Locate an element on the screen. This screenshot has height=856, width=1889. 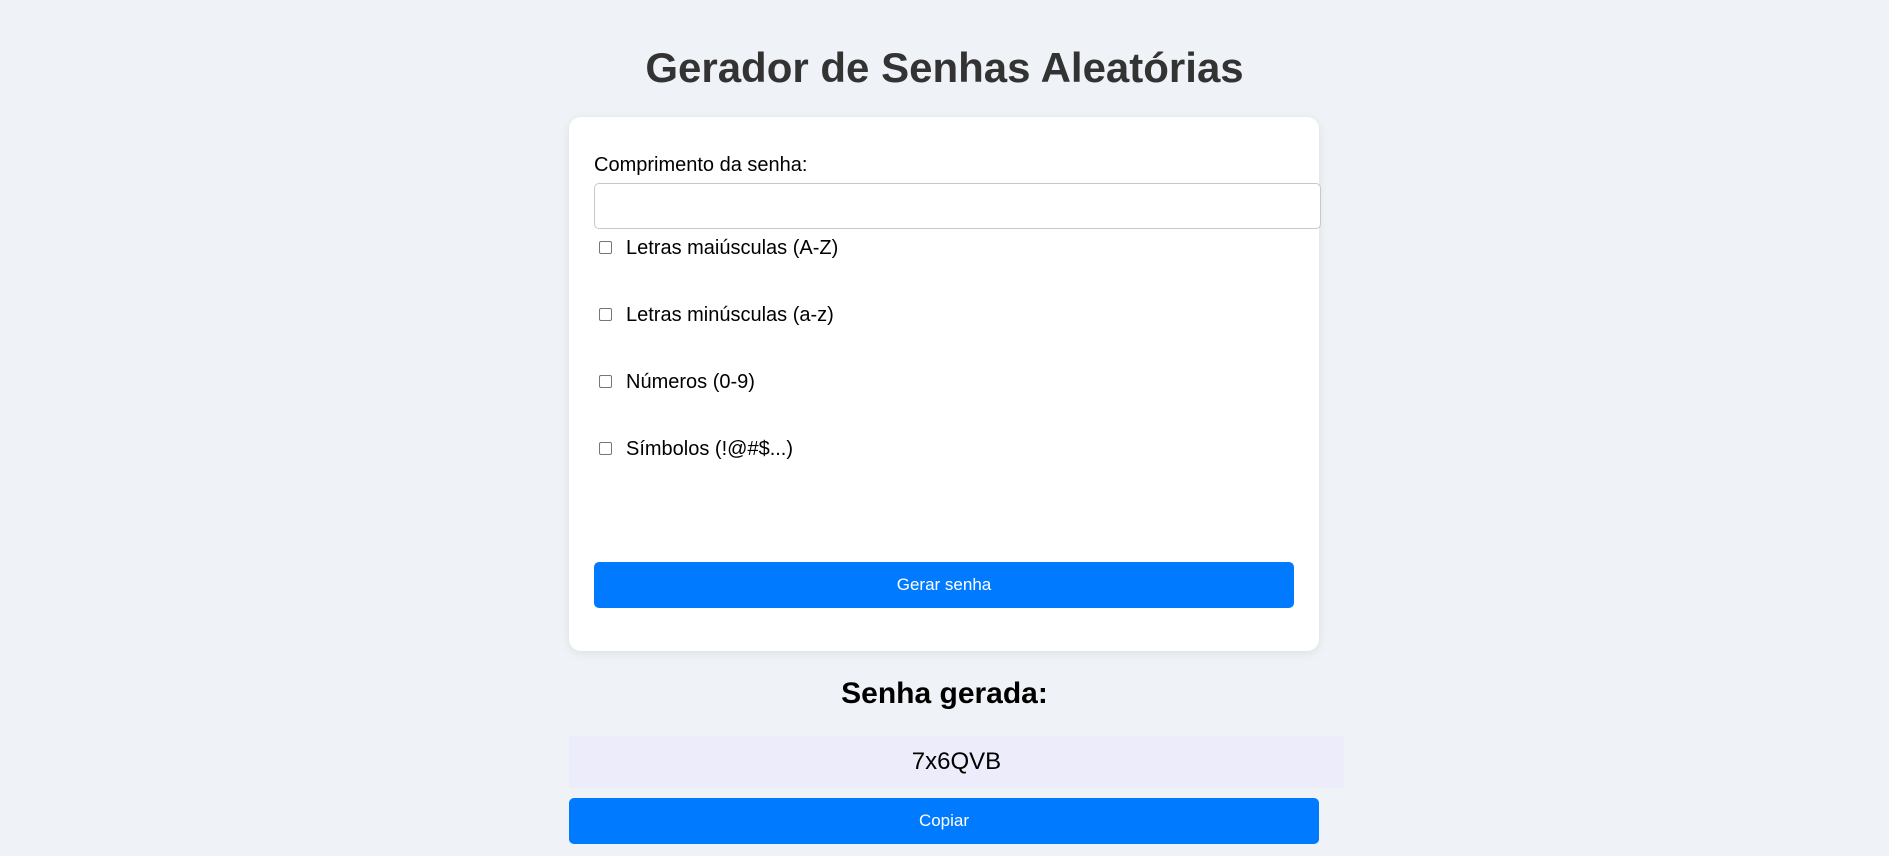
length-input is located at coordinates (957, 206).